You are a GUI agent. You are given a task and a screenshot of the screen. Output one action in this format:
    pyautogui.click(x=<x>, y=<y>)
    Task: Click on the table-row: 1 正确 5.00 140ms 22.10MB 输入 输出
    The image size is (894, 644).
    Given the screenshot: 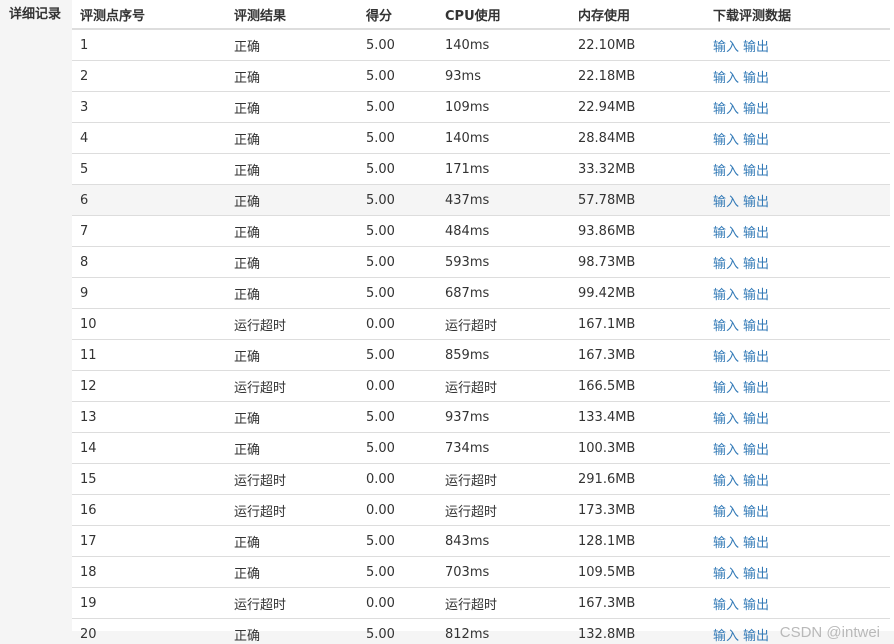 What is the action you would take?
    pyautogui.click(x=481, y=44)
    